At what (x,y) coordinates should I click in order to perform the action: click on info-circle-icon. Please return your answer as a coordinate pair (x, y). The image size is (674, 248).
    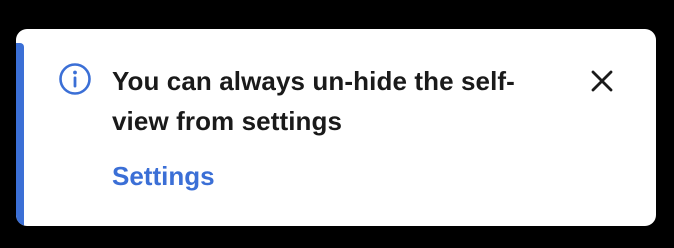
    Looking at the image, I should click on (75, 79).